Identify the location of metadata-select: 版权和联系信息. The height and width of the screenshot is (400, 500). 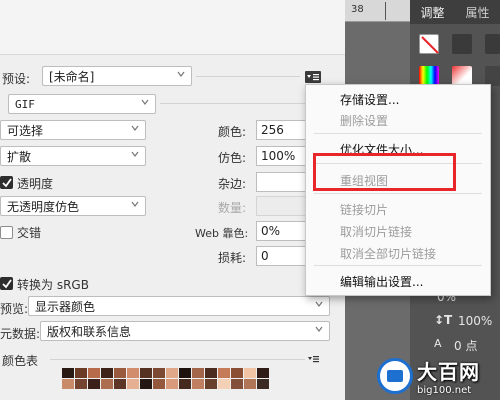
(185, 331).